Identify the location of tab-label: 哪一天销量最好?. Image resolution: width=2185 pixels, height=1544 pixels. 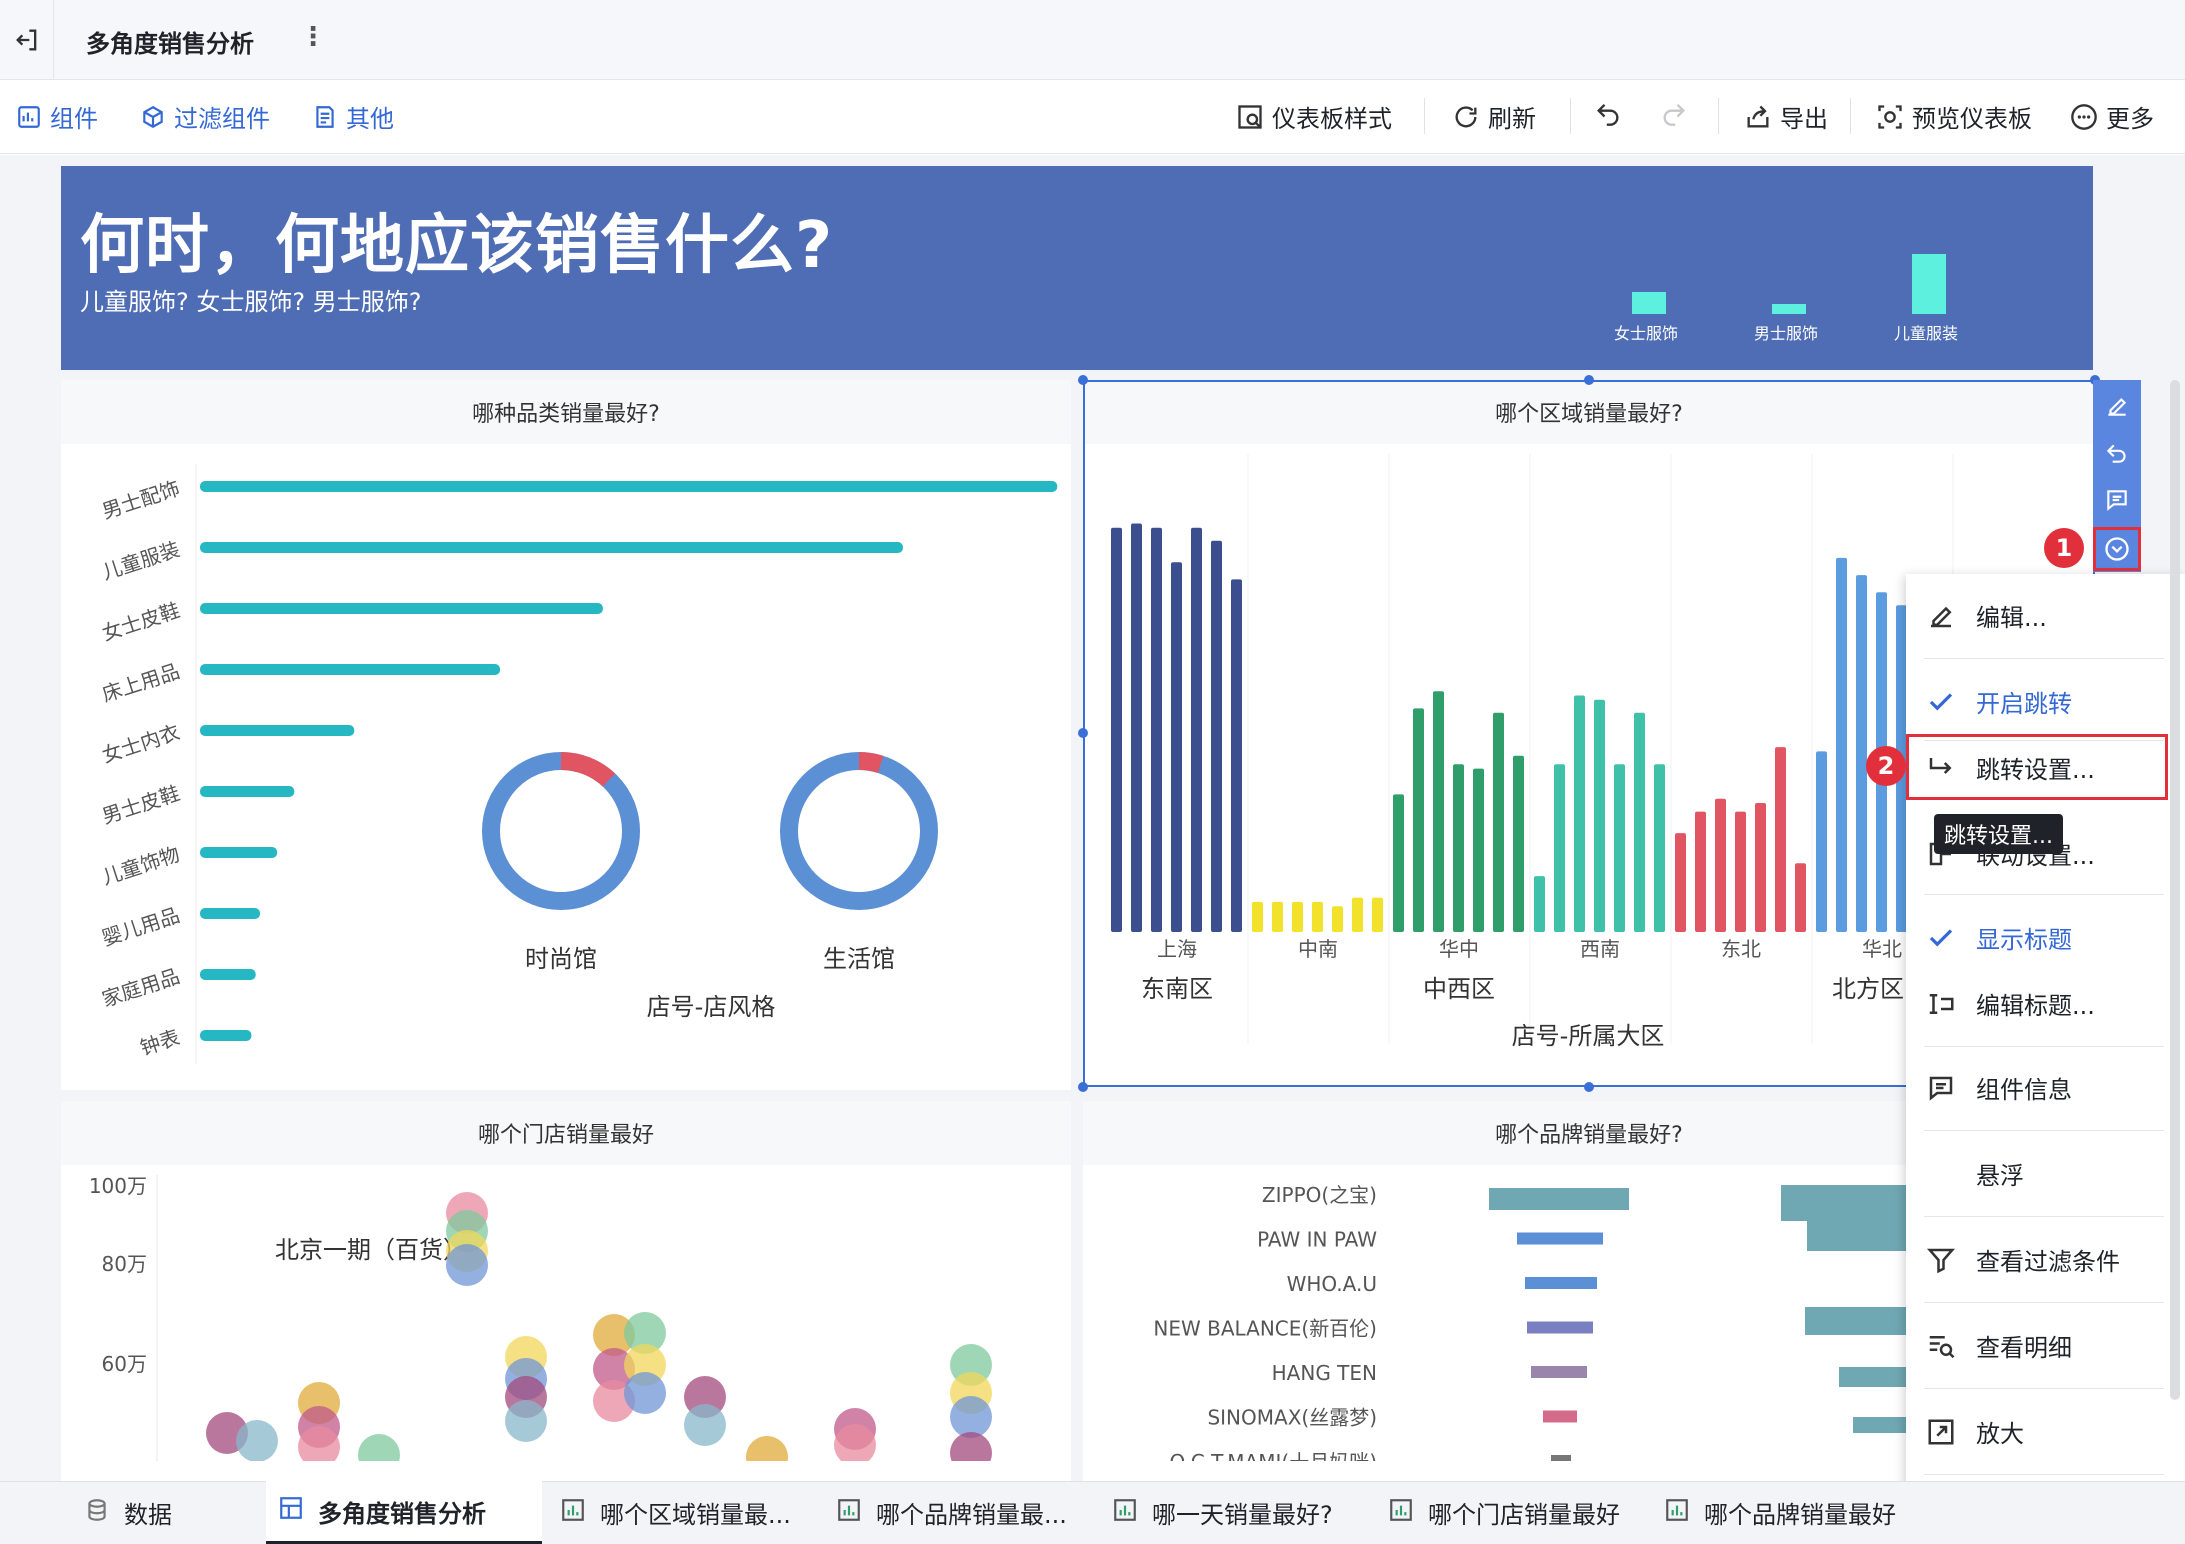
(1242, 1515).